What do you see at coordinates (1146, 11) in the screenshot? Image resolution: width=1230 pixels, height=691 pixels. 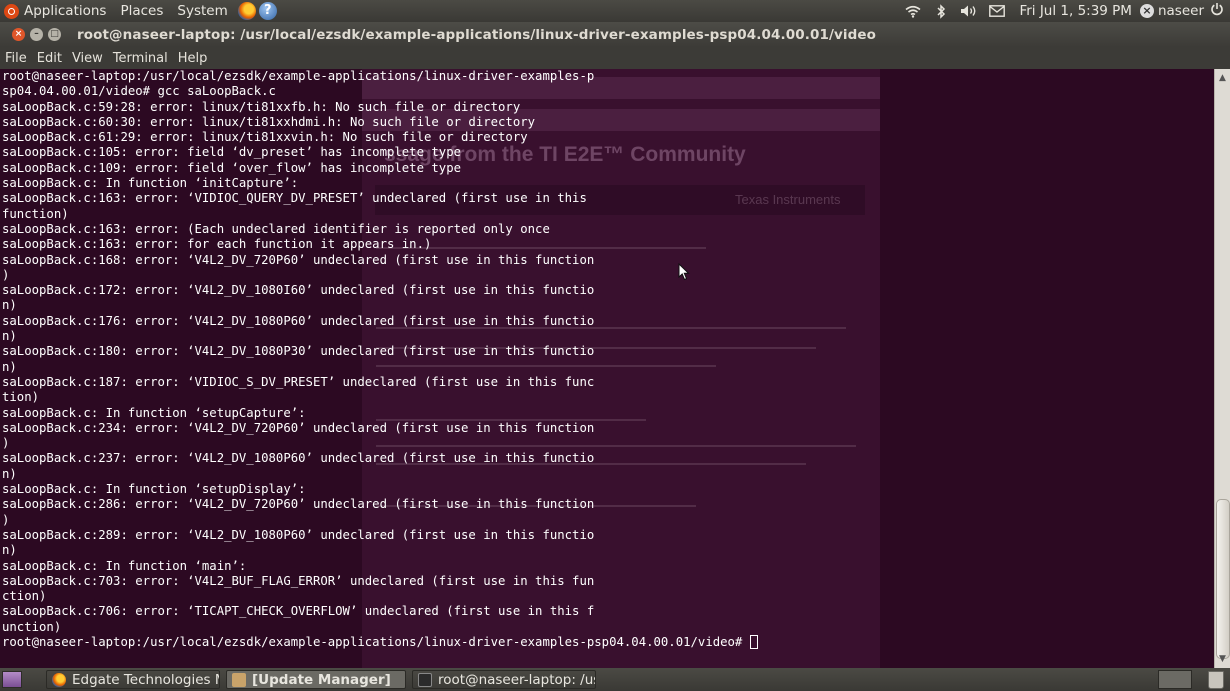 I see `user-icon: ×` at bounding box center [1146, 11].